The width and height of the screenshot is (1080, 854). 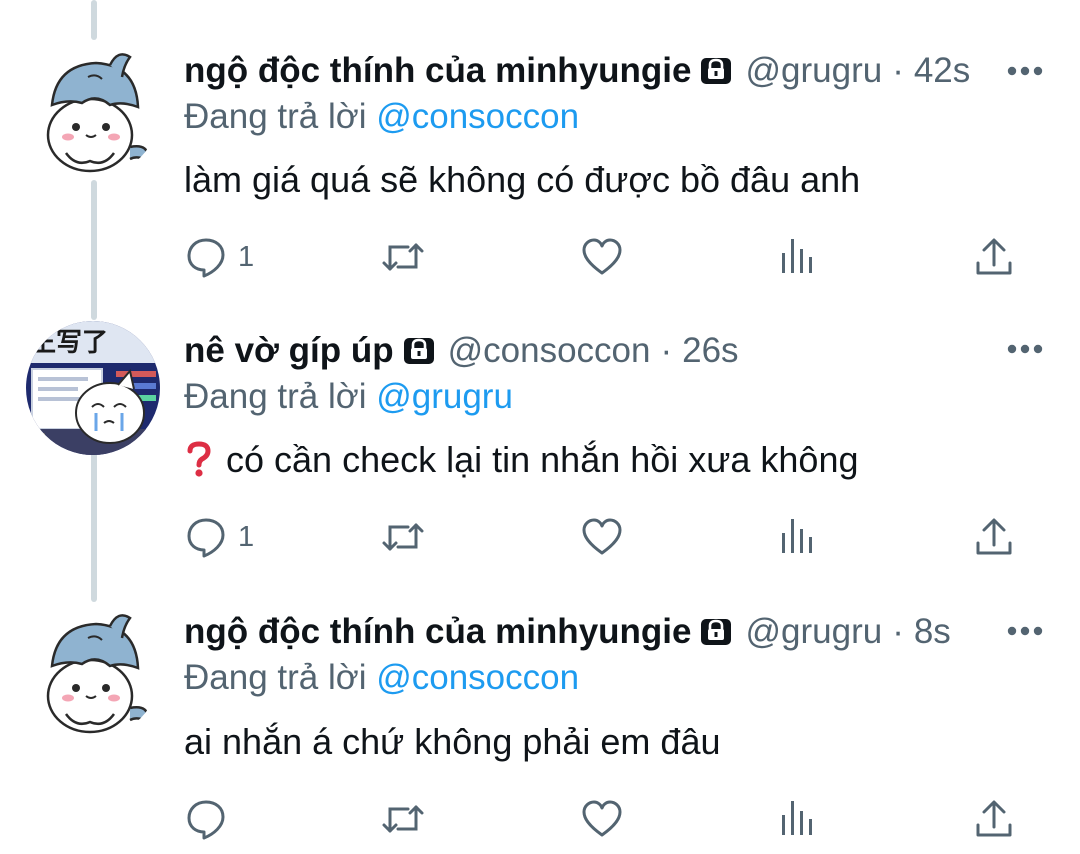 What do you see at coordinates (69, 343) in the screenshot?
I see `svg-text: 王写了` at bounding box center [69, 343].